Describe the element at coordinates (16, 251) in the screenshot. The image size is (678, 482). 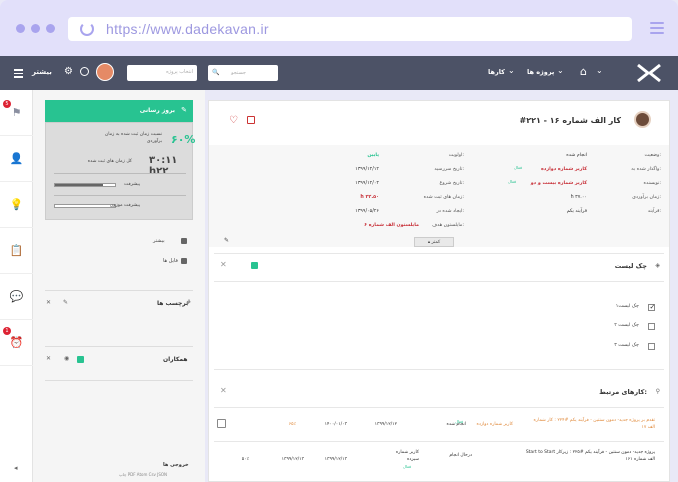
I see `clipboard-check-icon: 📋` at that location.